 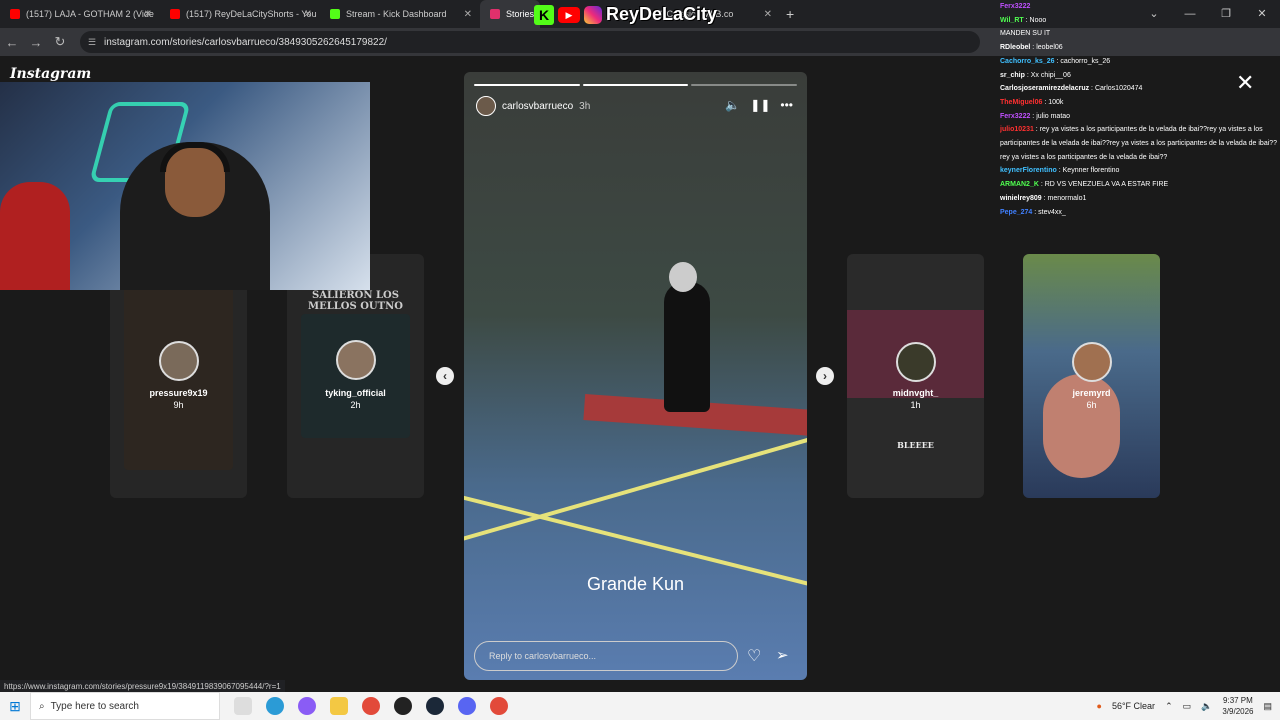 What do you see at coordinates (1027, 61) in the screenshot?
I see `chat-username: Cachorro_ks_26` at bounding box center [1027, 61].